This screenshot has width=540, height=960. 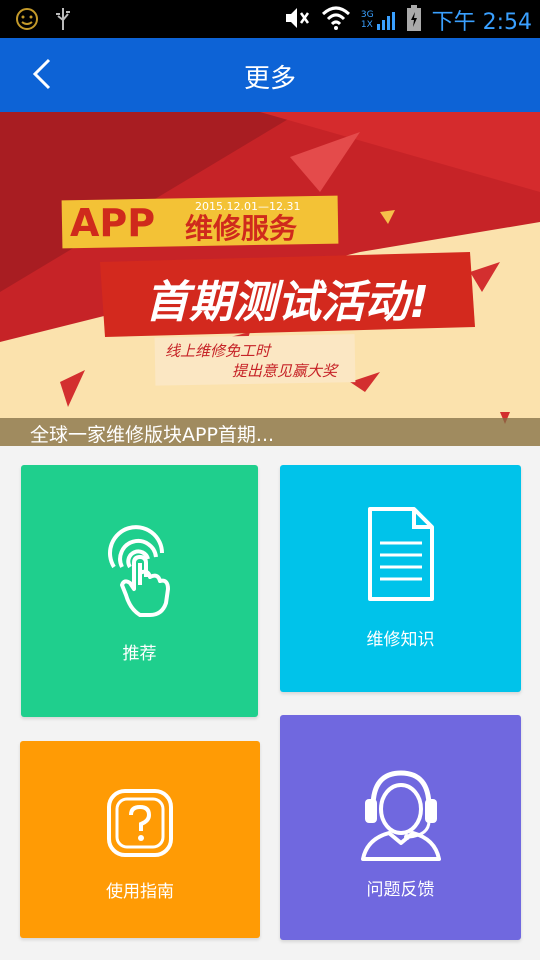 I want to click on banner-headline-service: 维修服务, so click(x=241, y=228).